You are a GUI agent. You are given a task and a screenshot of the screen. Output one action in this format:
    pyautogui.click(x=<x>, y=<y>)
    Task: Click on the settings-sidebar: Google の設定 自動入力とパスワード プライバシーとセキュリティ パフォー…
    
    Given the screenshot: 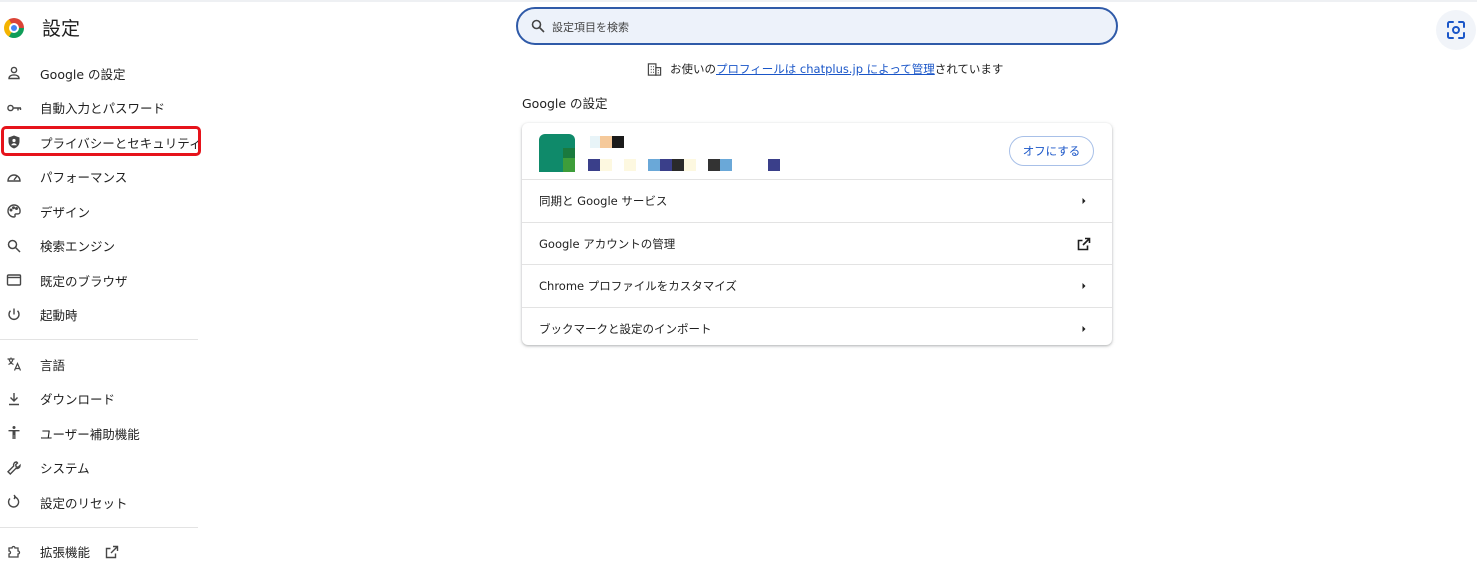 What is the action you would take?
    pyautogui.click(x=103, y=312)
    